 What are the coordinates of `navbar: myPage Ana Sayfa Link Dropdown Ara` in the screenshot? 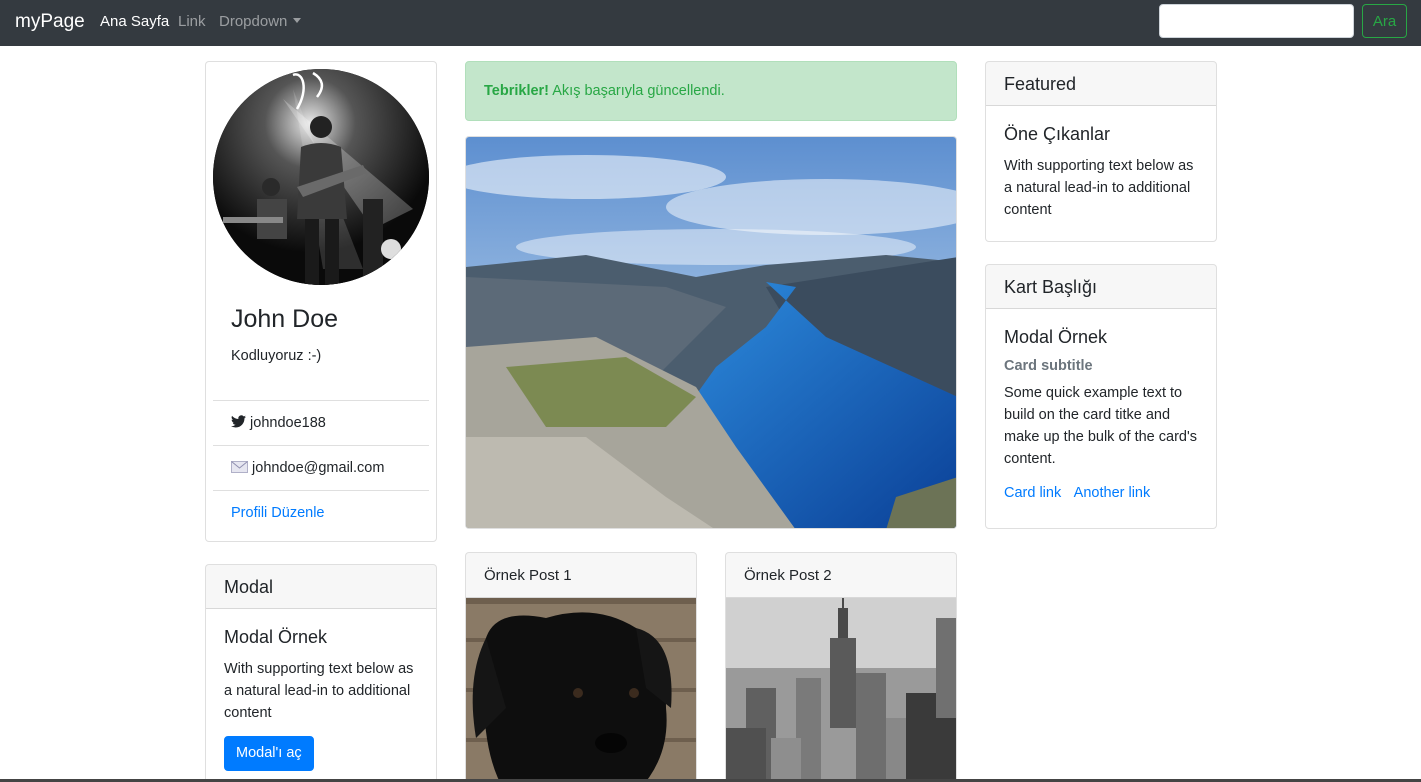 It's located at (710, 23).